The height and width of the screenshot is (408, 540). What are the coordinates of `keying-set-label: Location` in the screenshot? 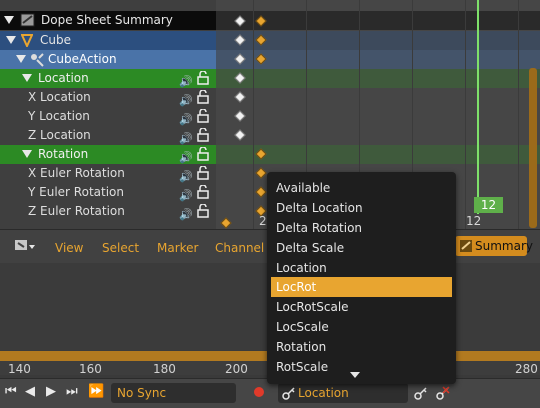 It's located at (323, 393).